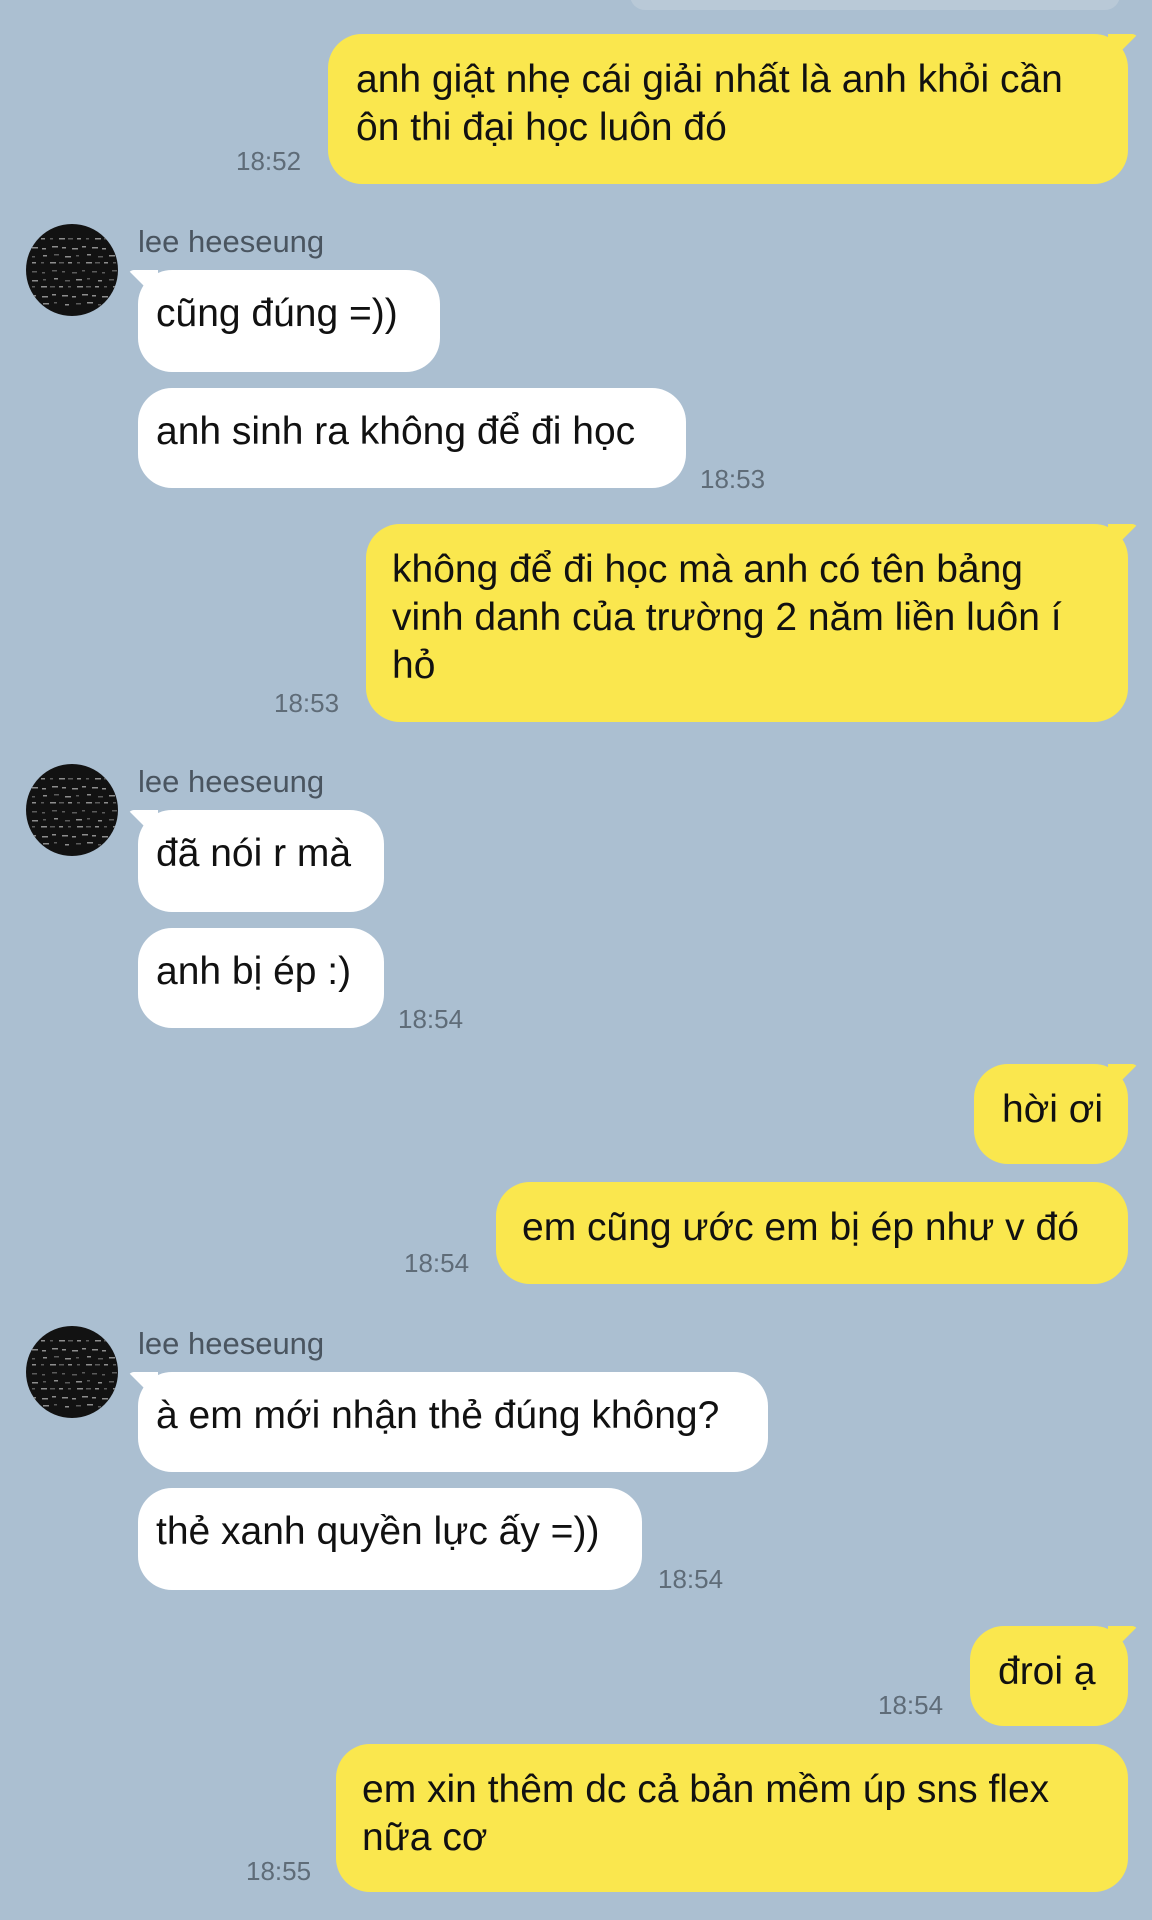  Describe the element at coordinates (1047, 1671) in the screenshot. I see `message-text: đroi ạ` at that location.